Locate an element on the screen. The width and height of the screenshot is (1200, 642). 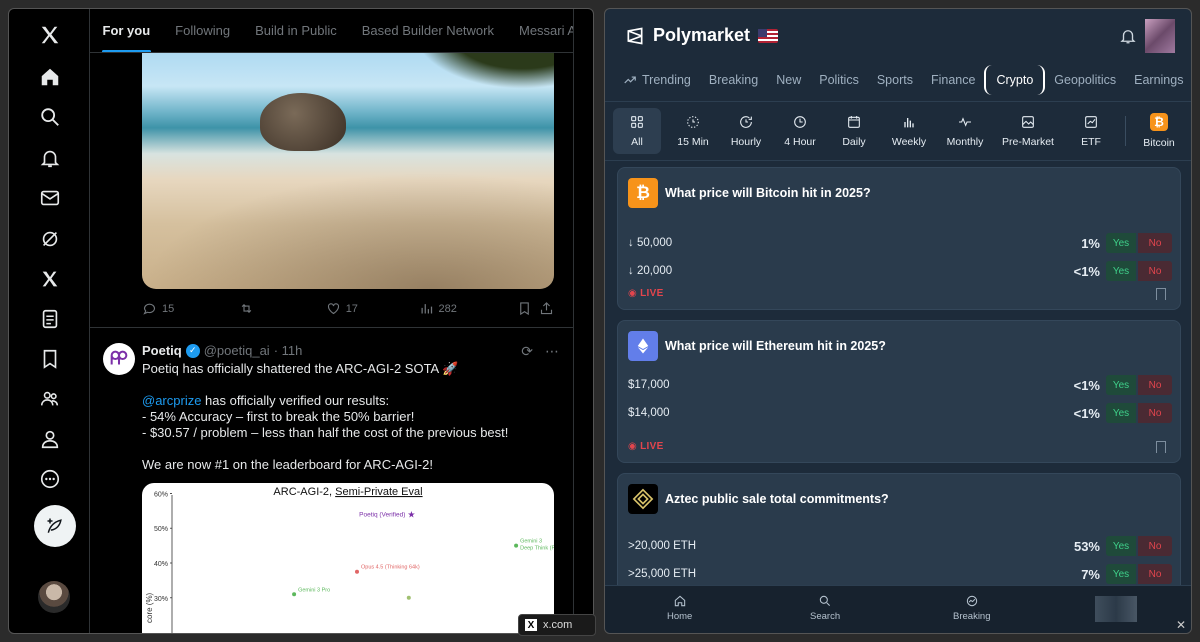
repost-button is located at coordinates (282, 308).